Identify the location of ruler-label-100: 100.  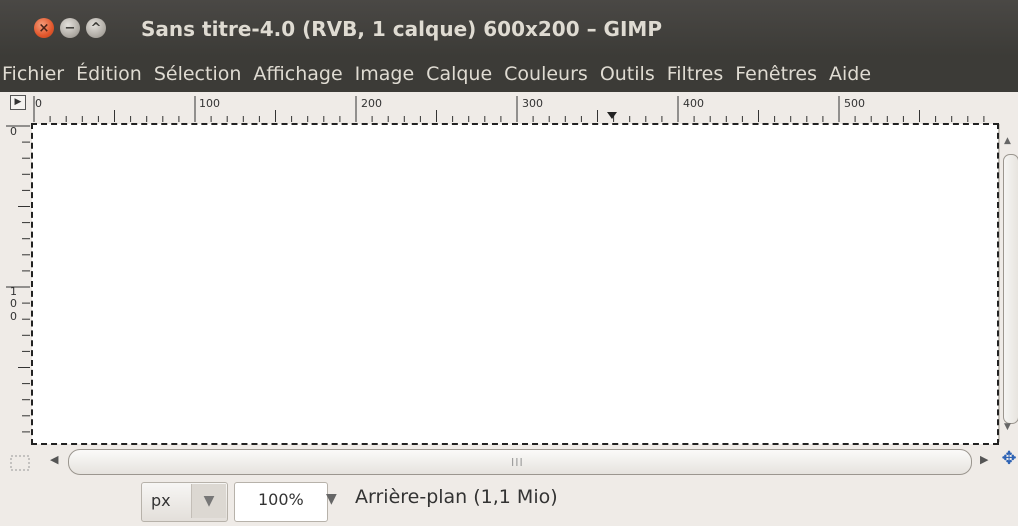
(209, 103).